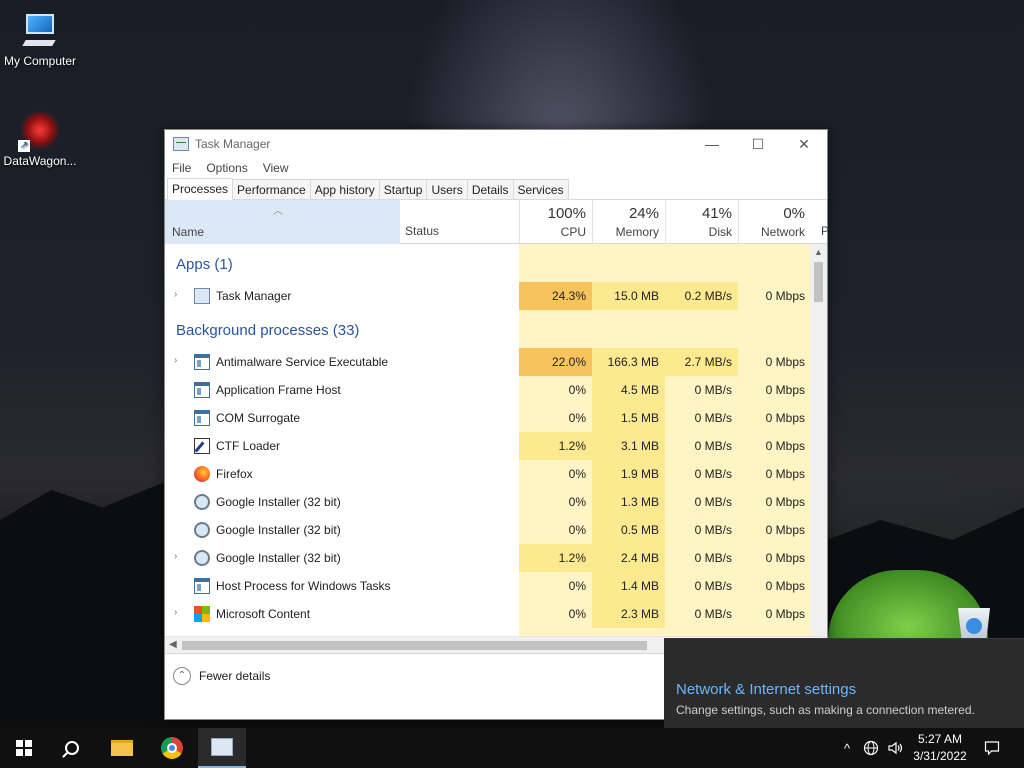 The width and height of the screenshot is (1024, 768). I want to click on column-cpu: 100% CPU, so click(555, 222).